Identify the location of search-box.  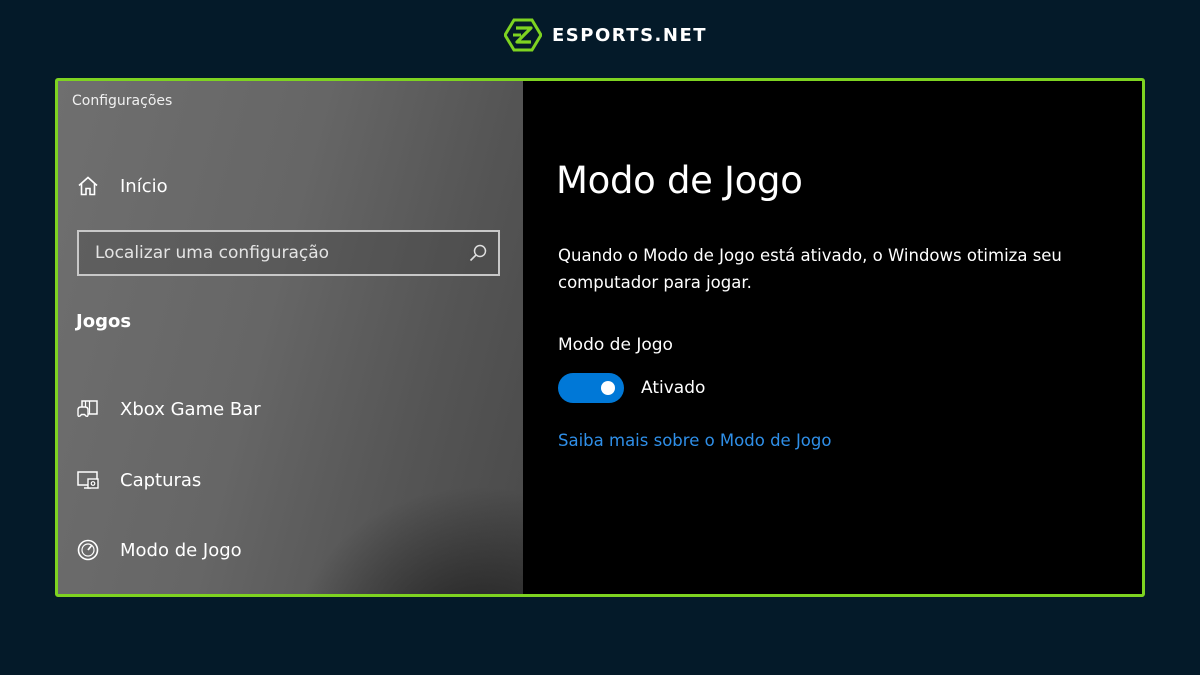
(288, 253).